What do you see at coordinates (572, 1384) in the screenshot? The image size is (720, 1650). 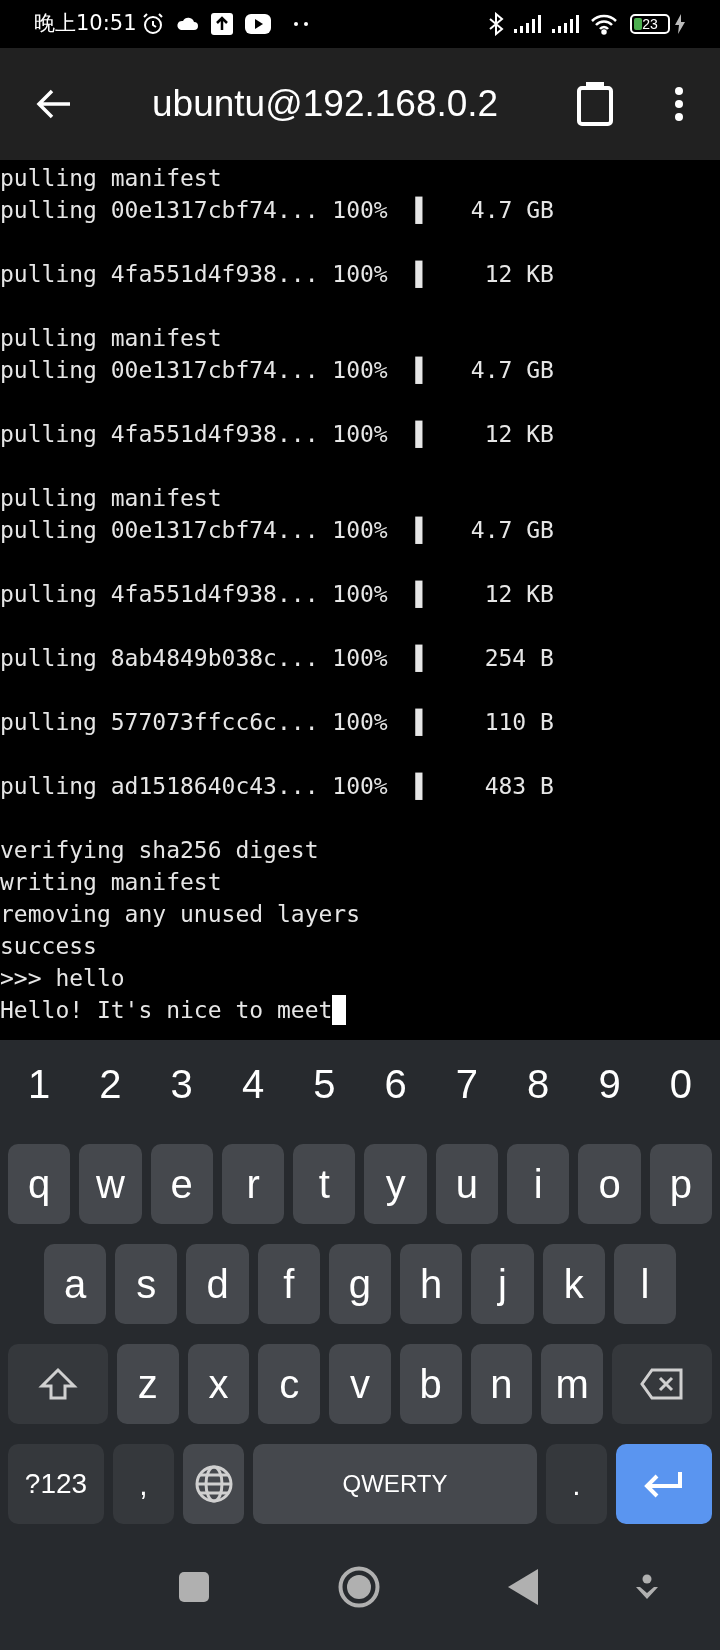 I see `letter-key: m` at bounding box center [572, 1384].